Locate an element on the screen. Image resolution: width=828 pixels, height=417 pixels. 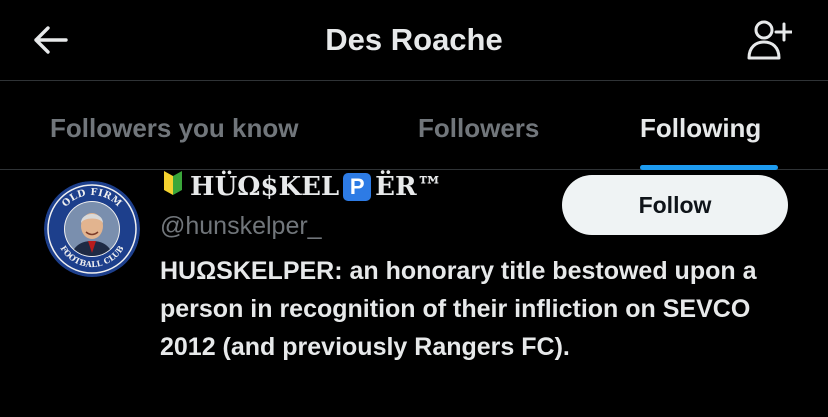
tab-followers-you-know: Followers you know is located at coordinates (174, 128).